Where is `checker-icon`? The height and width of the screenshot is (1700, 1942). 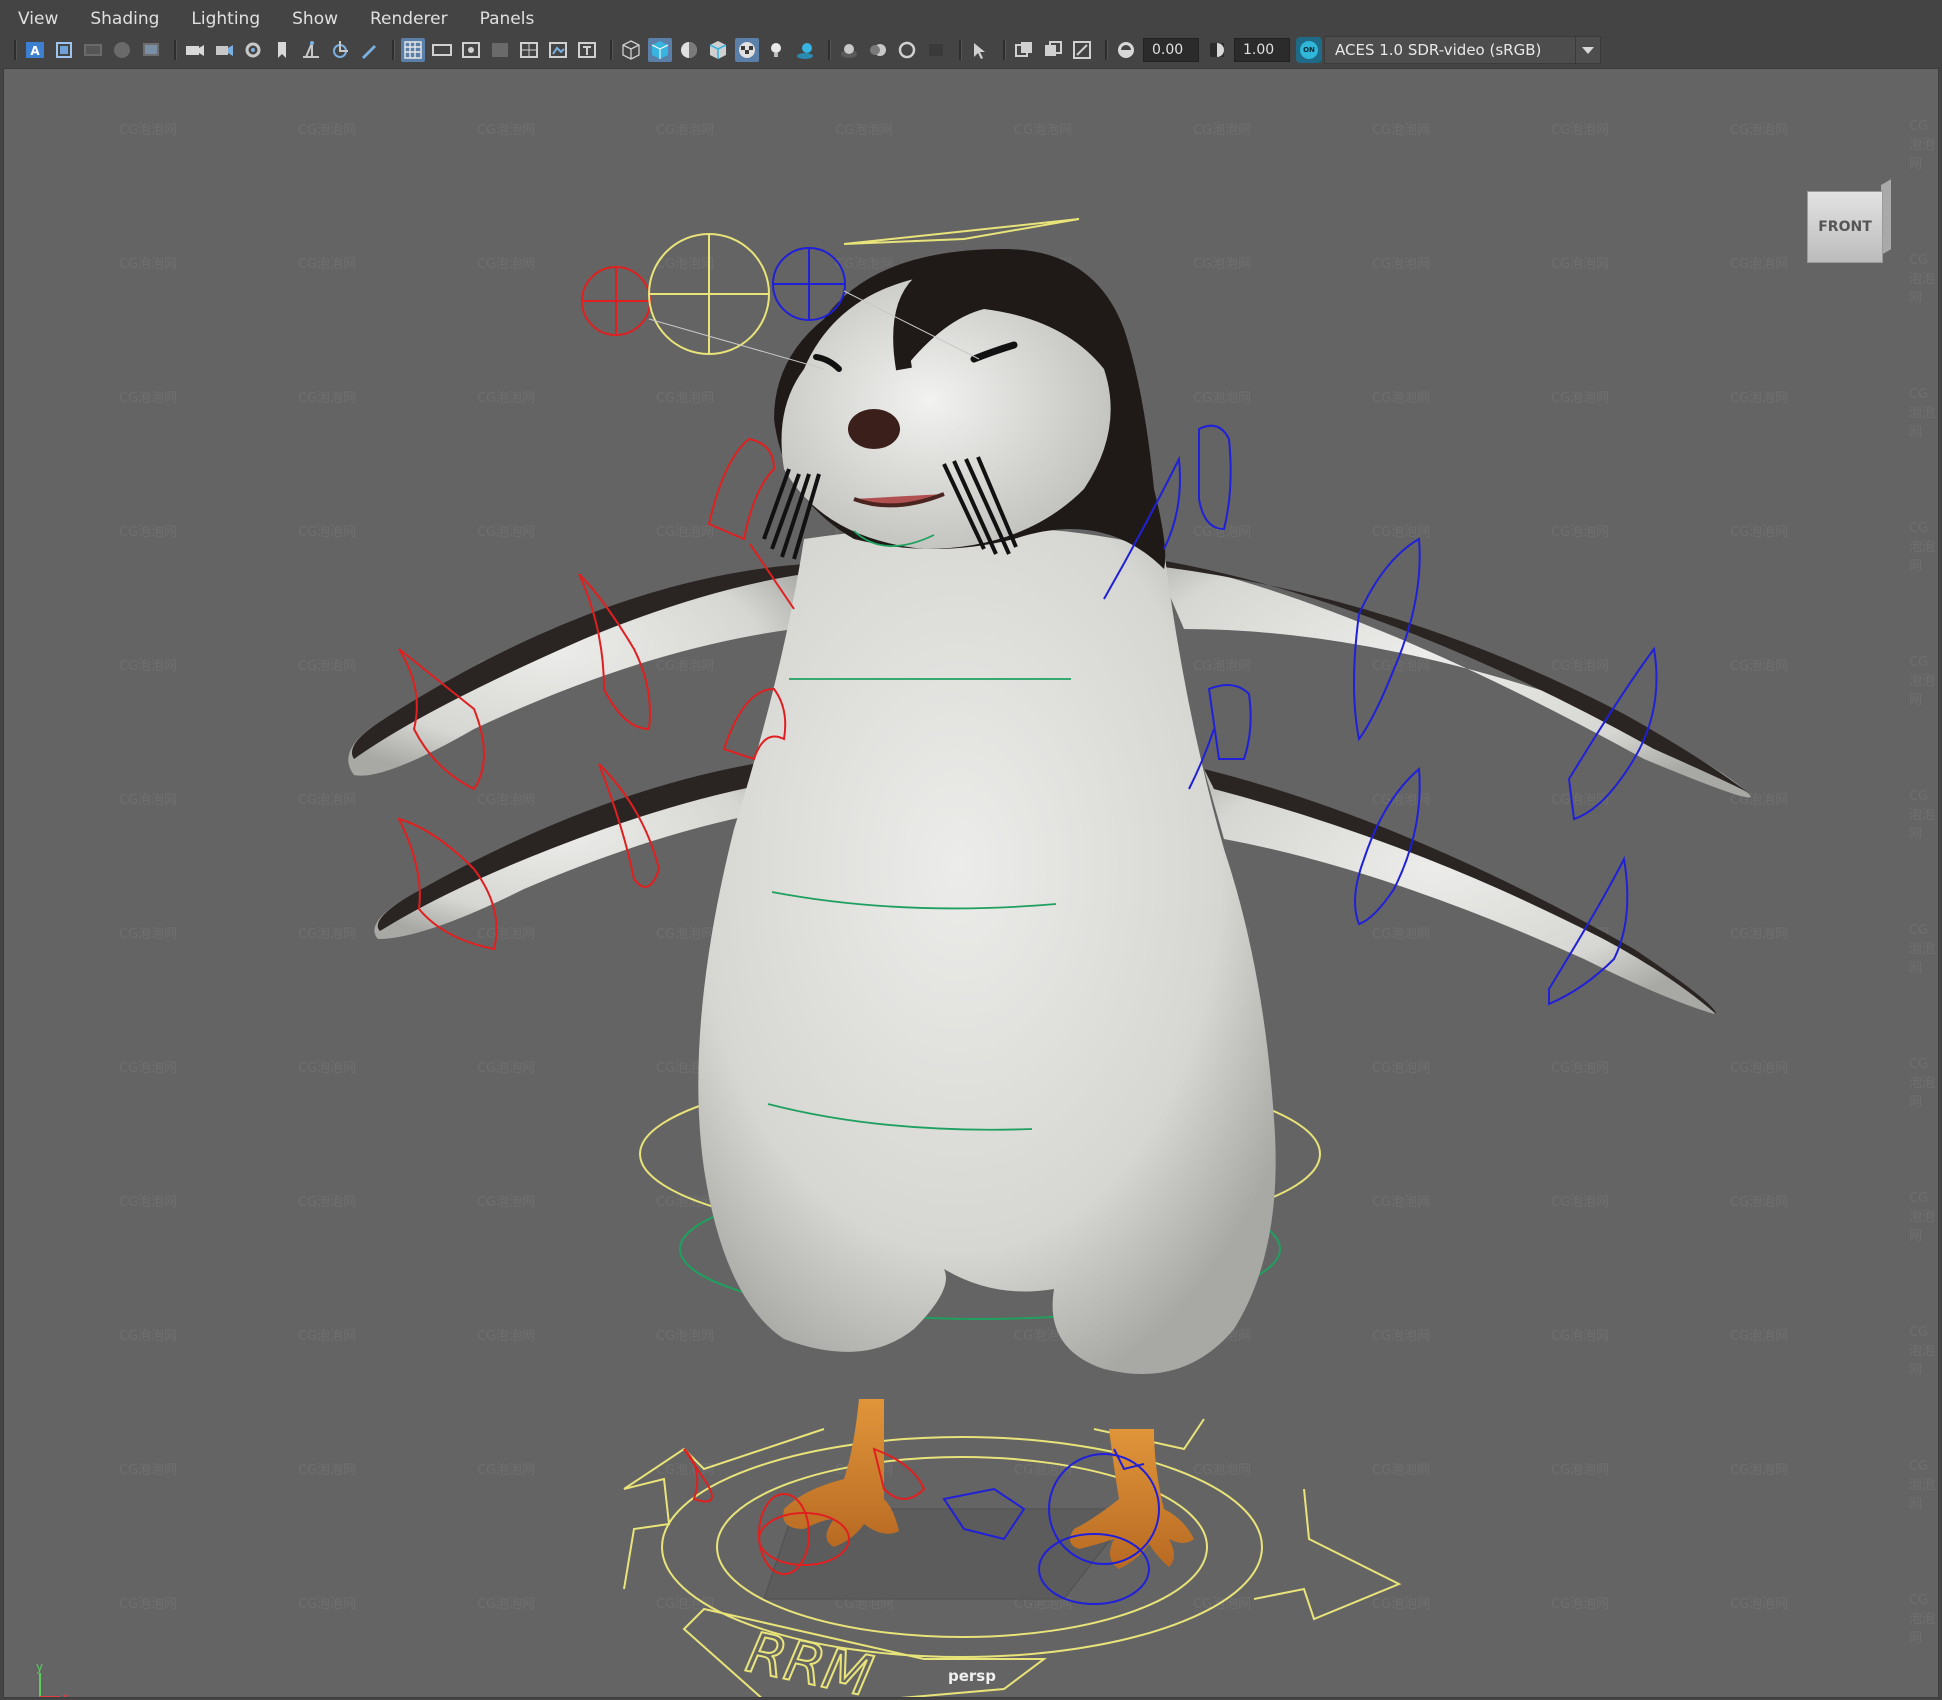 checker-icon is located at coordinates (747, 50).